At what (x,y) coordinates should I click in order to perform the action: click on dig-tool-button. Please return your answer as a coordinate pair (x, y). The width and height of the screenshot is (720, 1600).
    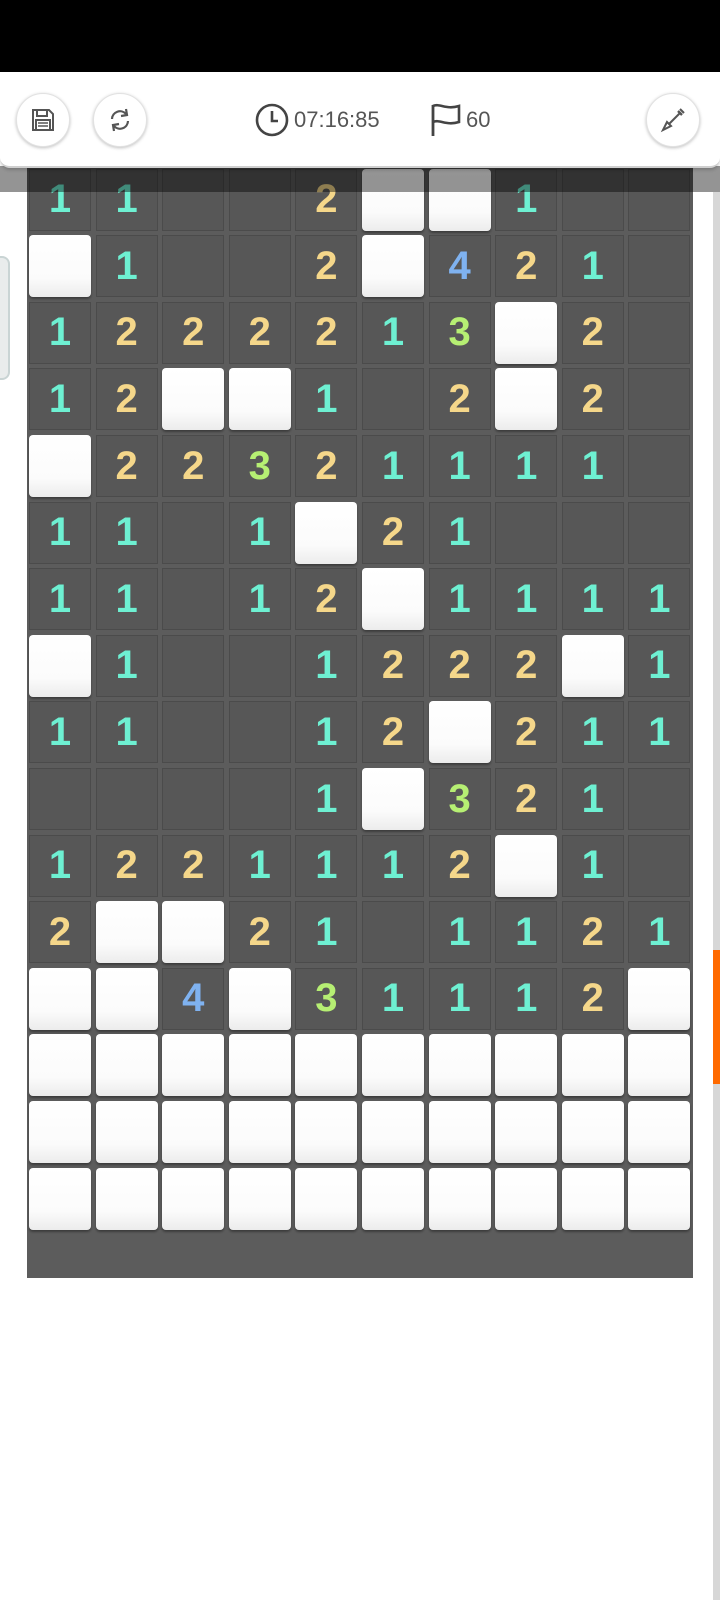
    Looking at the image, I should click on (673, 120).